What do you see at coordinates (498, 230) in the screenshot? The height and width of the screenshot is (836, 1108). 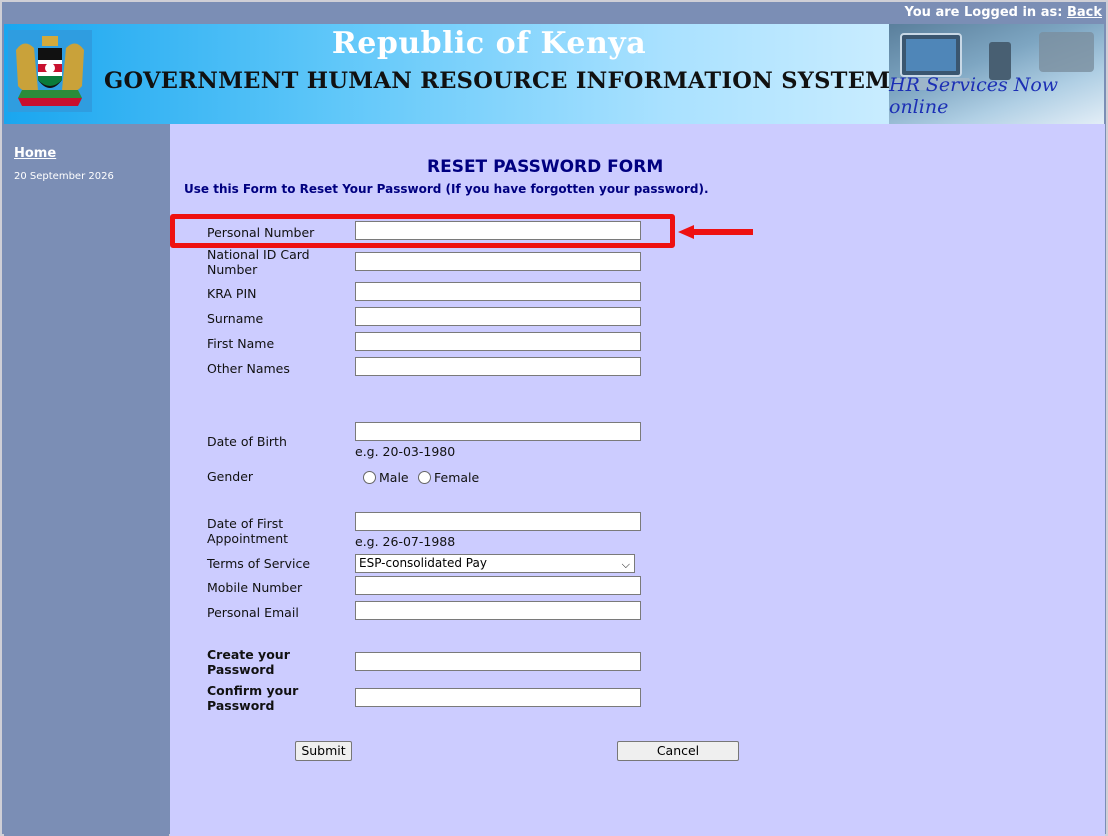 I see `personal-number-input` at bounding box center [498, 230].